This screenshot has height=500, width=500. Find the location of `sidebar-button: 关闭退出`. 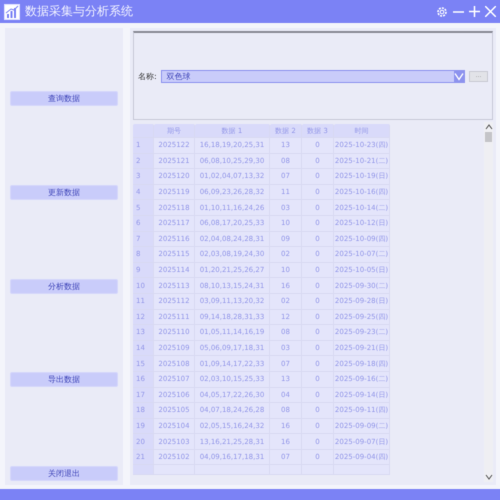

sidebar-button: 关闭退出 is located at coordinates (64, 473).